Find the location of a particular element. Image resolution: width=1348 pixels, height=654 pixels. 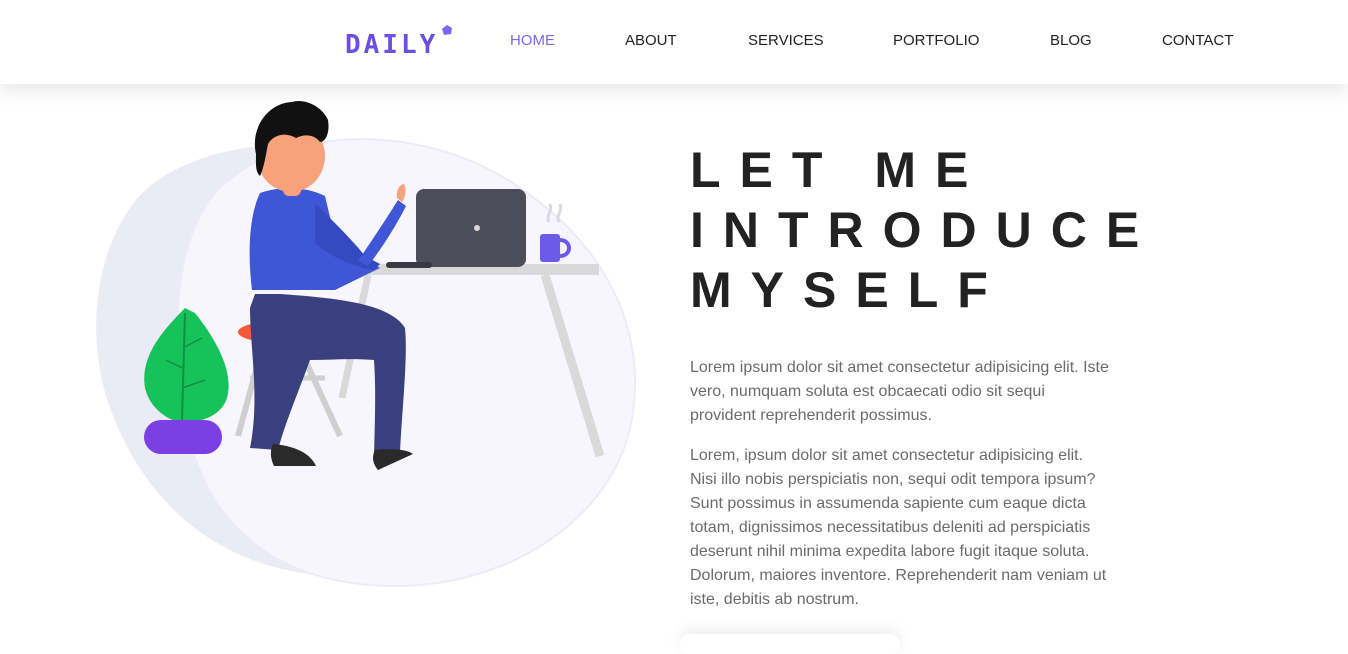

brand-logo: DAILY is located at coordinates (399, 42).